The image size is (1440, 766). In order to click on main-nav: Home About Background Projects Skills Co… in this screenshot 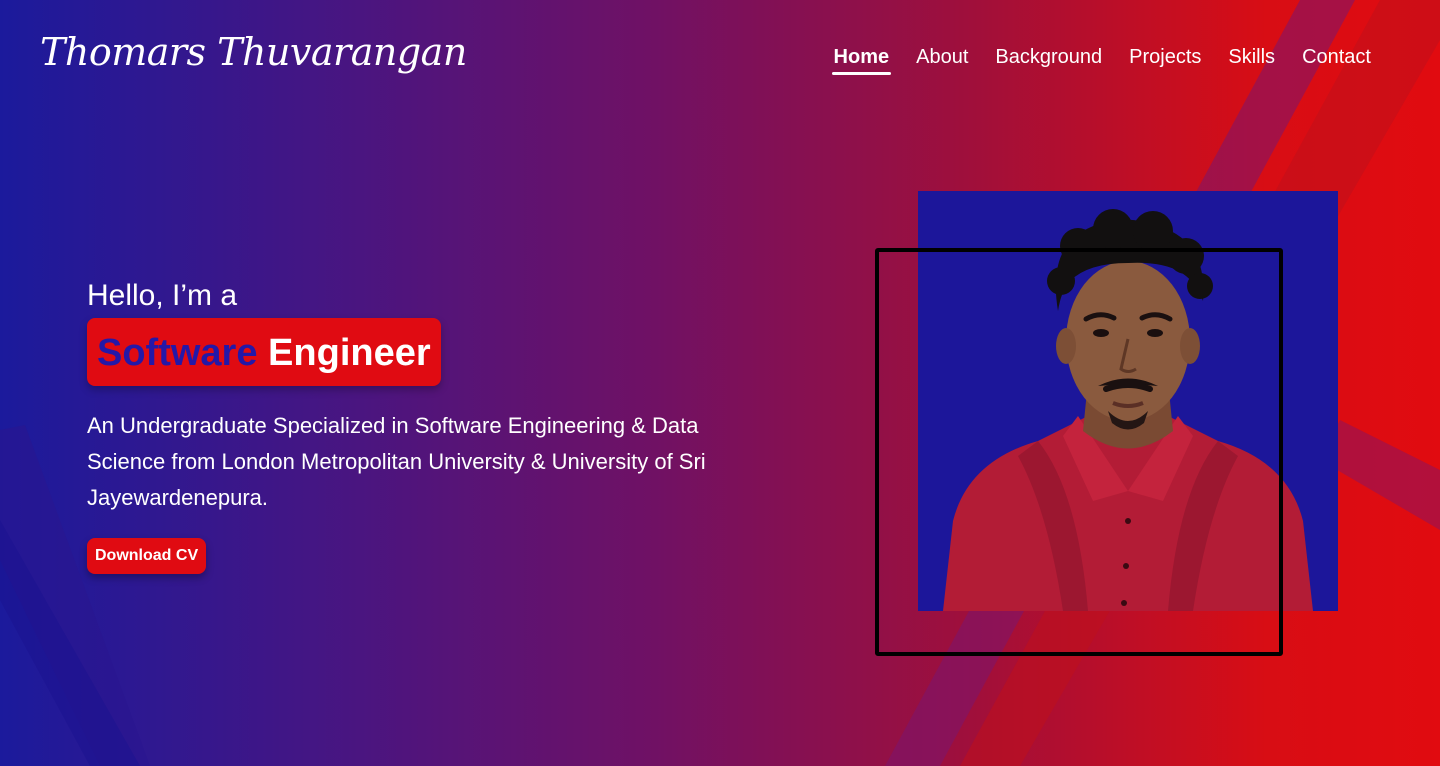, I will do `click(1089, 60)`.